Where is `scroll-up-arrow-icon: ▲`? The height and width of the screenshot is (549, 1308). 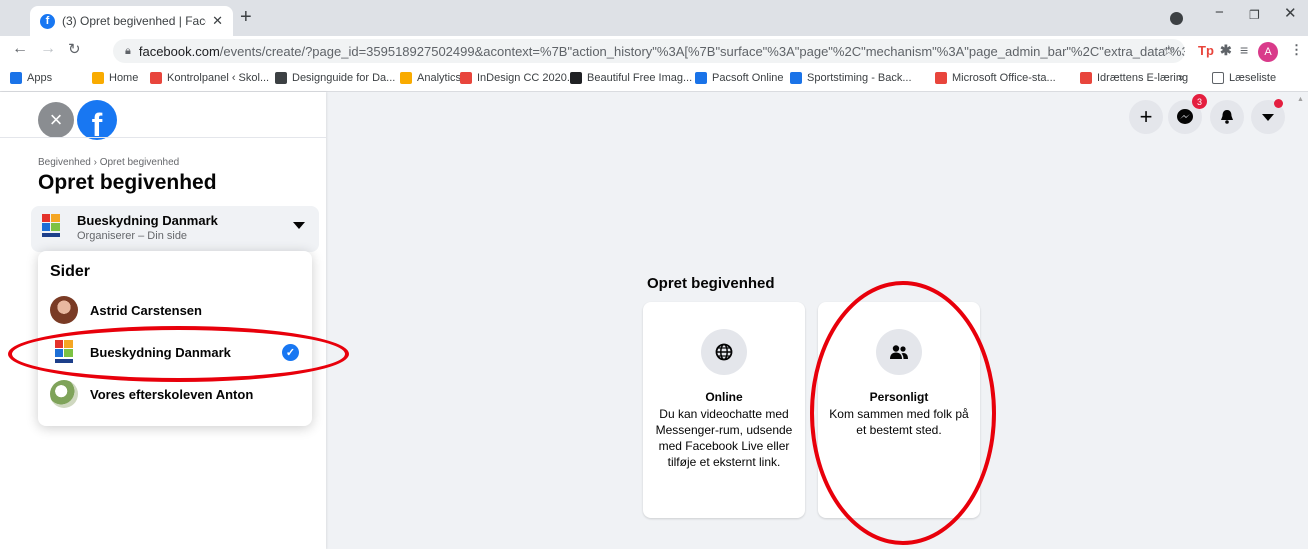 scroll-up-arrow-icon: ▲ is located at coordinates (1300, 99).